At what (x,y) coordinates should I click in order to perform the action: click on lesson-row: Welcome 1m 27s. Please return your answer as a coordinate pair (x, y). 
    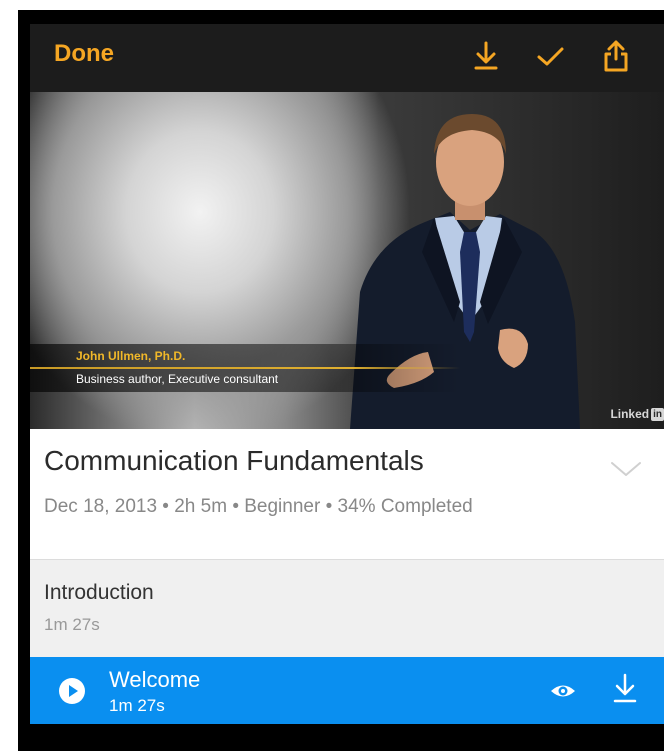
    Looking at the image, I should click on (347, 690).